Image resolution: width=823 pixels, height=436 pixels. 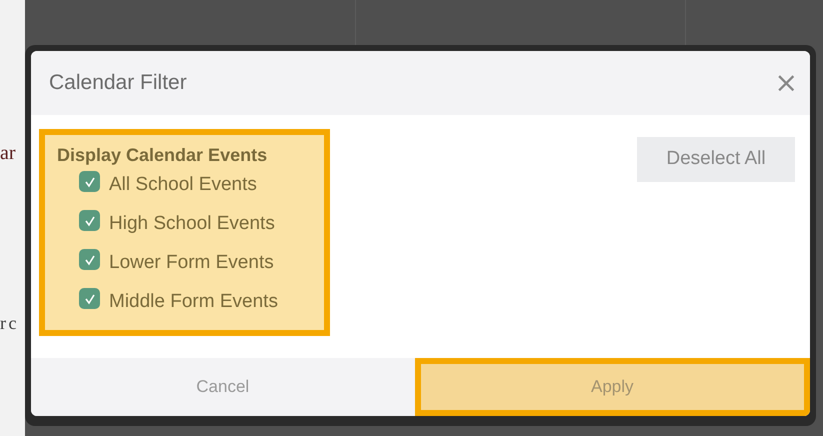 What do you see at coordinates (192, 224) in the screenshot?
I see `checkbox-label: High School Events` at bounding box center [192, 224].